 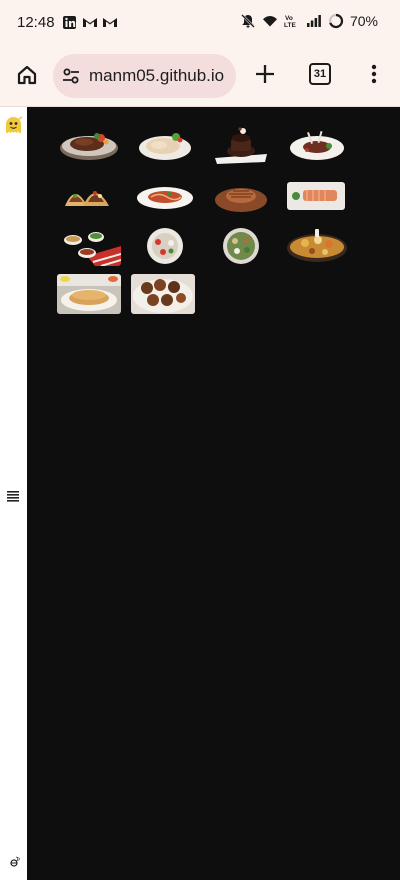 I want to click on lamb-chops-icon, so click(x=317, y=145).